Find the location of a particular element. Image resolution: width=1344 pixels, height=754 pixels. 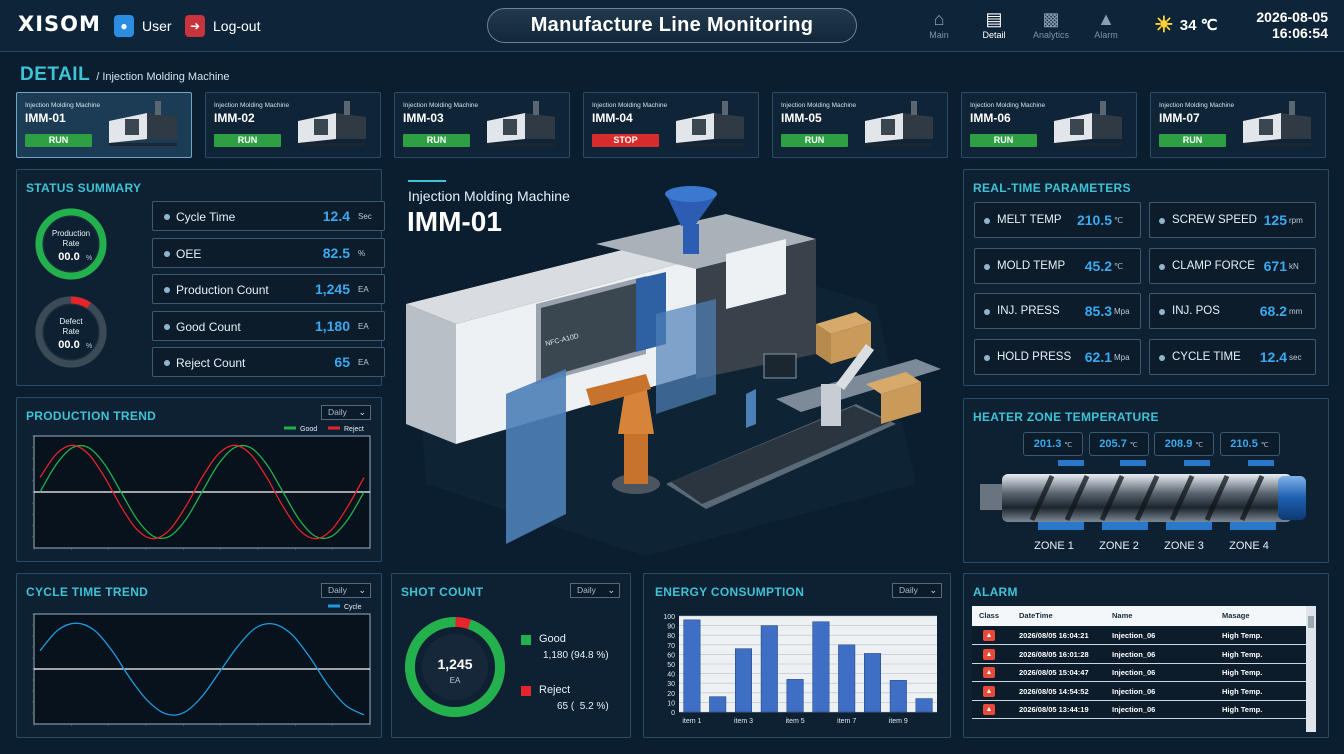

shot-count-total: 1,245 is located at coordinates (454, 664).